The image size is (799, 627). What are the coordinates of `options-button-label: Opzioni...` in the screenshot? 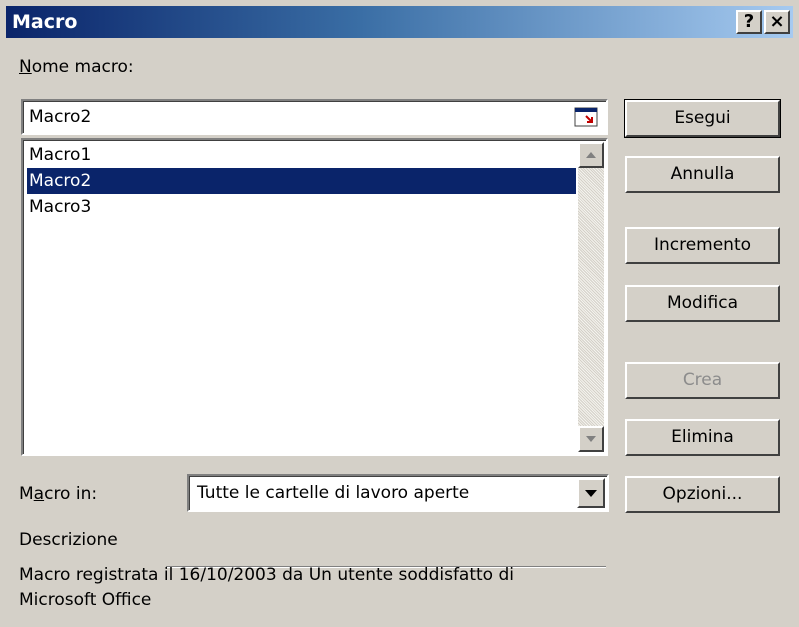 It's located at (702, 494).